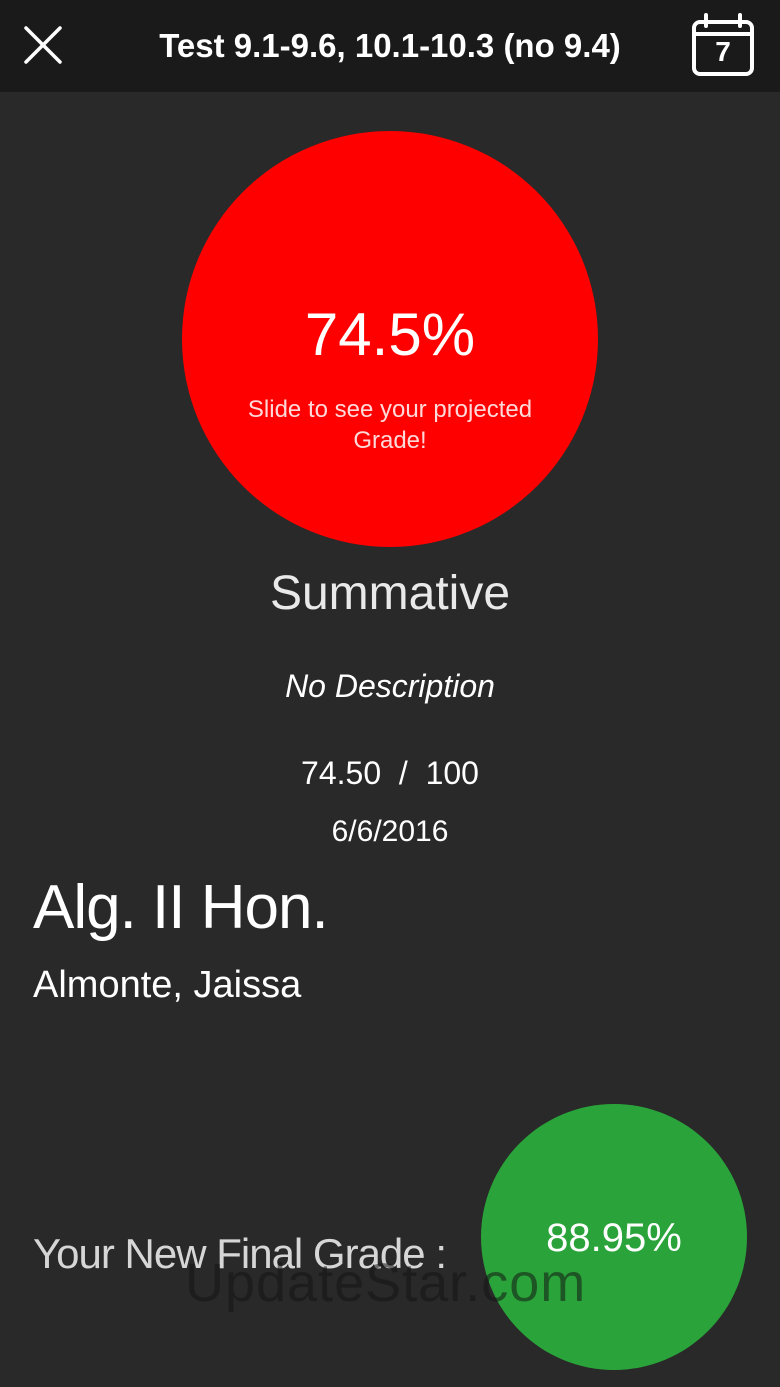  What do you see at coordinates (723, 51) in the screenshot?
I see `calendar-day: 7` at bounding box center [723, 51].